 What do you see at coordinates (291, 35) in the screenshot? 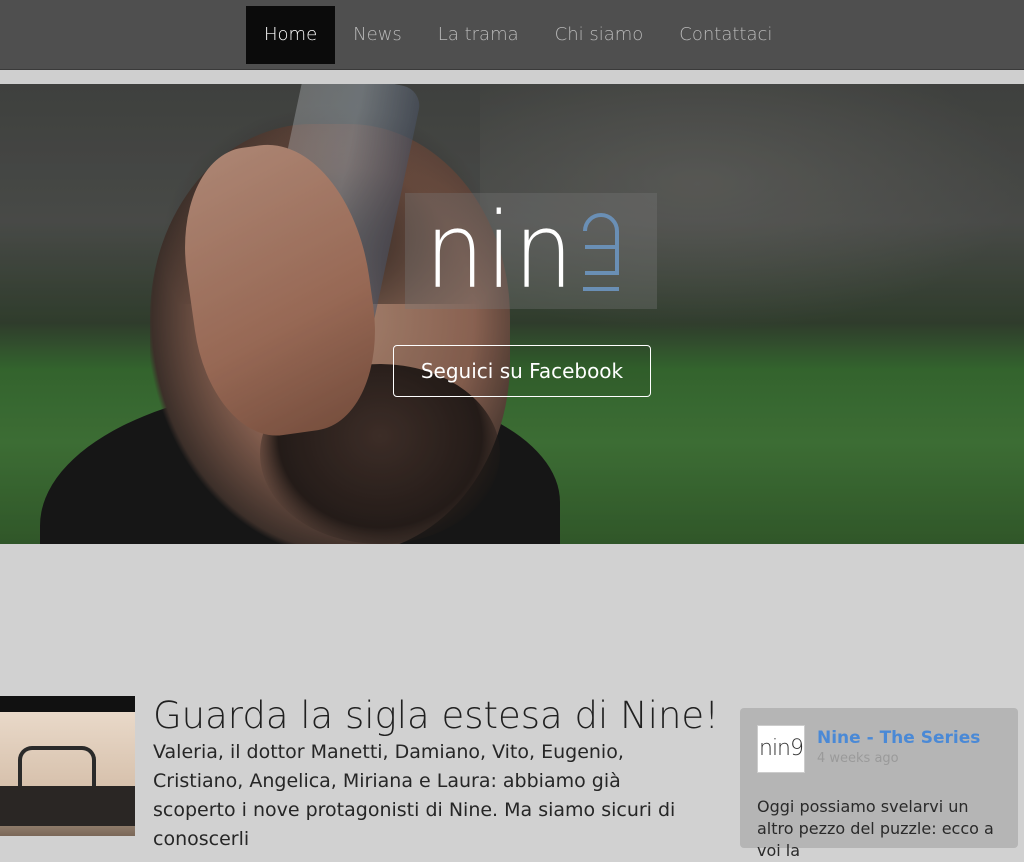
I see `nav-item-home: Home` at bounding box center [291, 35].